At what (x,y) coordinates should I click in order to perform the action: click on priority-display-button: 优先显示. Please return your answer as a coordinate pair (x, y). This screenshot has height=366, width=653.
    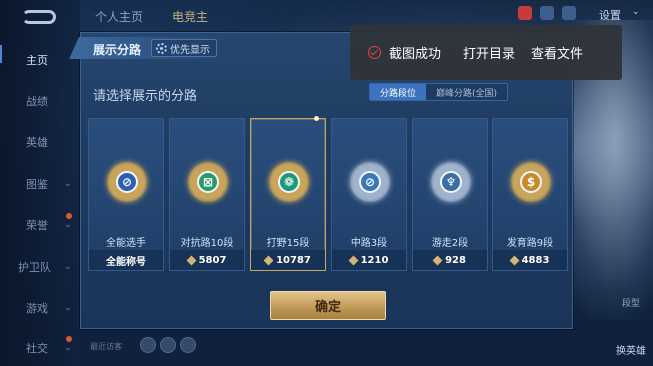
    Looking at the image, I should click on (184, 48).